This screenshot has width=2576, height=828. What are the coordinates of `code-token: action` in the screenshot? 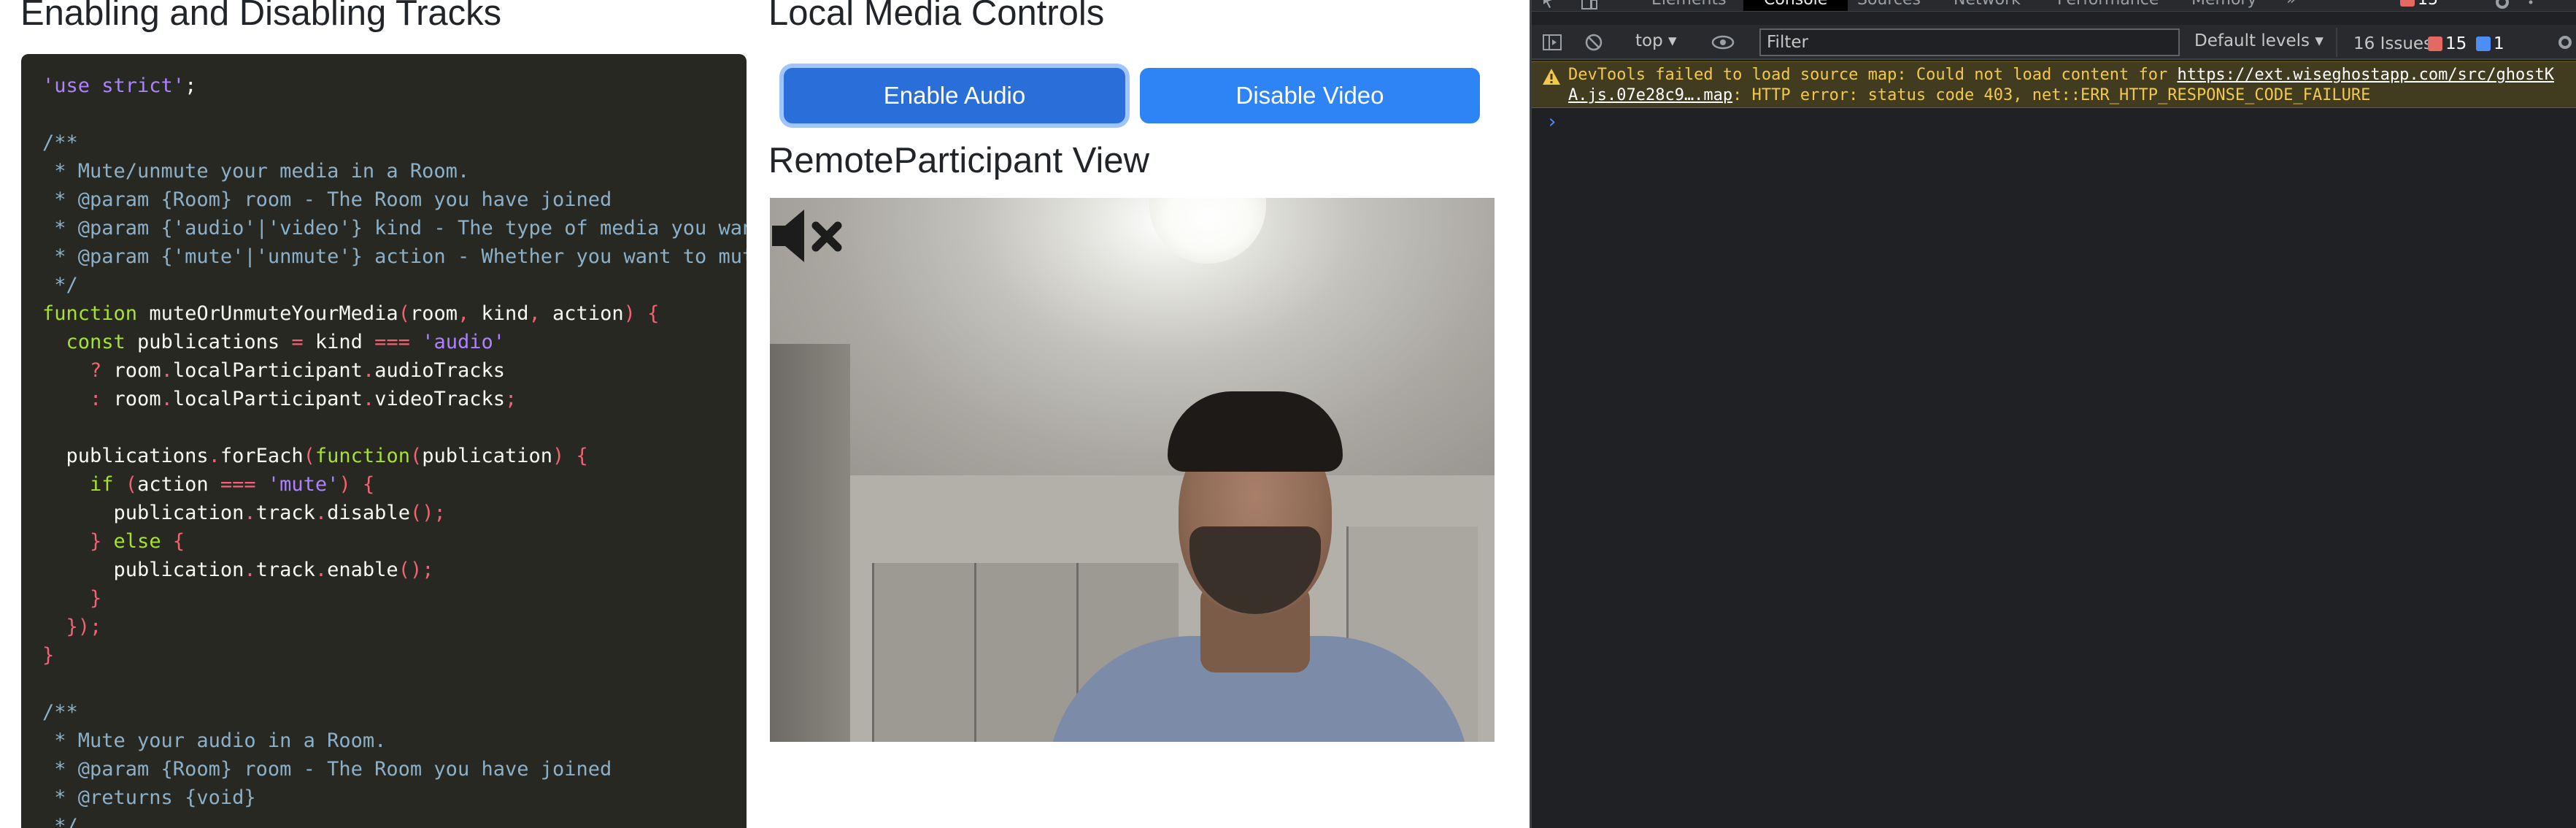 It's located at (179, 484).